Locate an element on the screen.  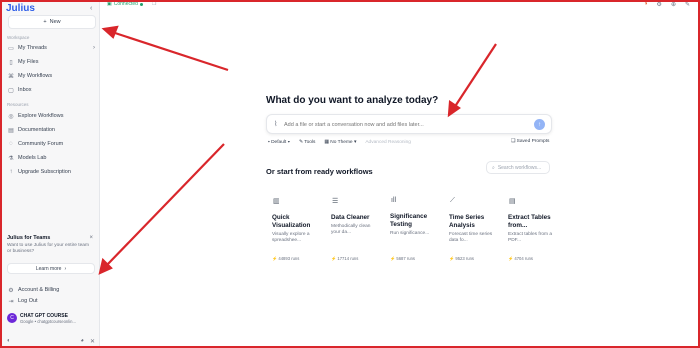
logout-label: Log Out is located at coordinates (28, 301).